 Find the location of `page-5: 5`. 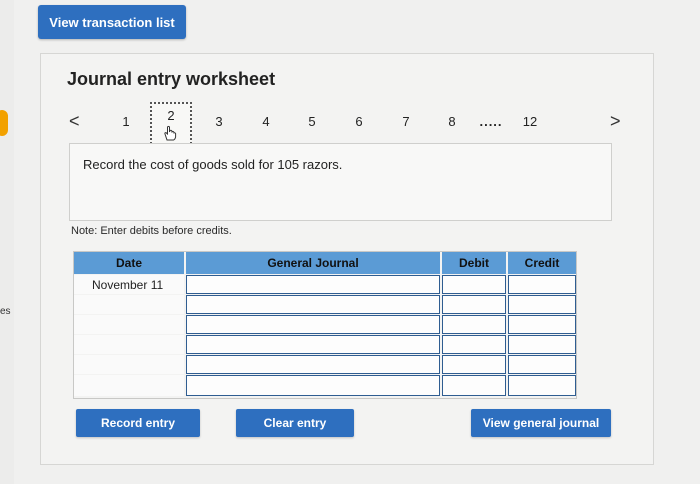

page-5: 5 is located at coordinates (312, 121).